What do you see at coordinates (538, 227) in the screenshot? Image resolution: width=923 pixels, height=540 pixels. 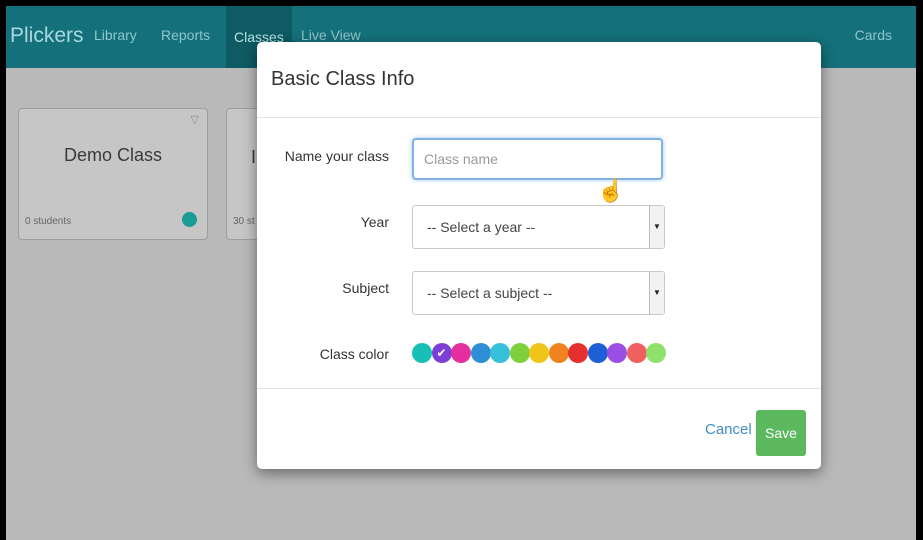 I see `year-select: -- Select a year -- ▼` at bounding box center [538, 227].